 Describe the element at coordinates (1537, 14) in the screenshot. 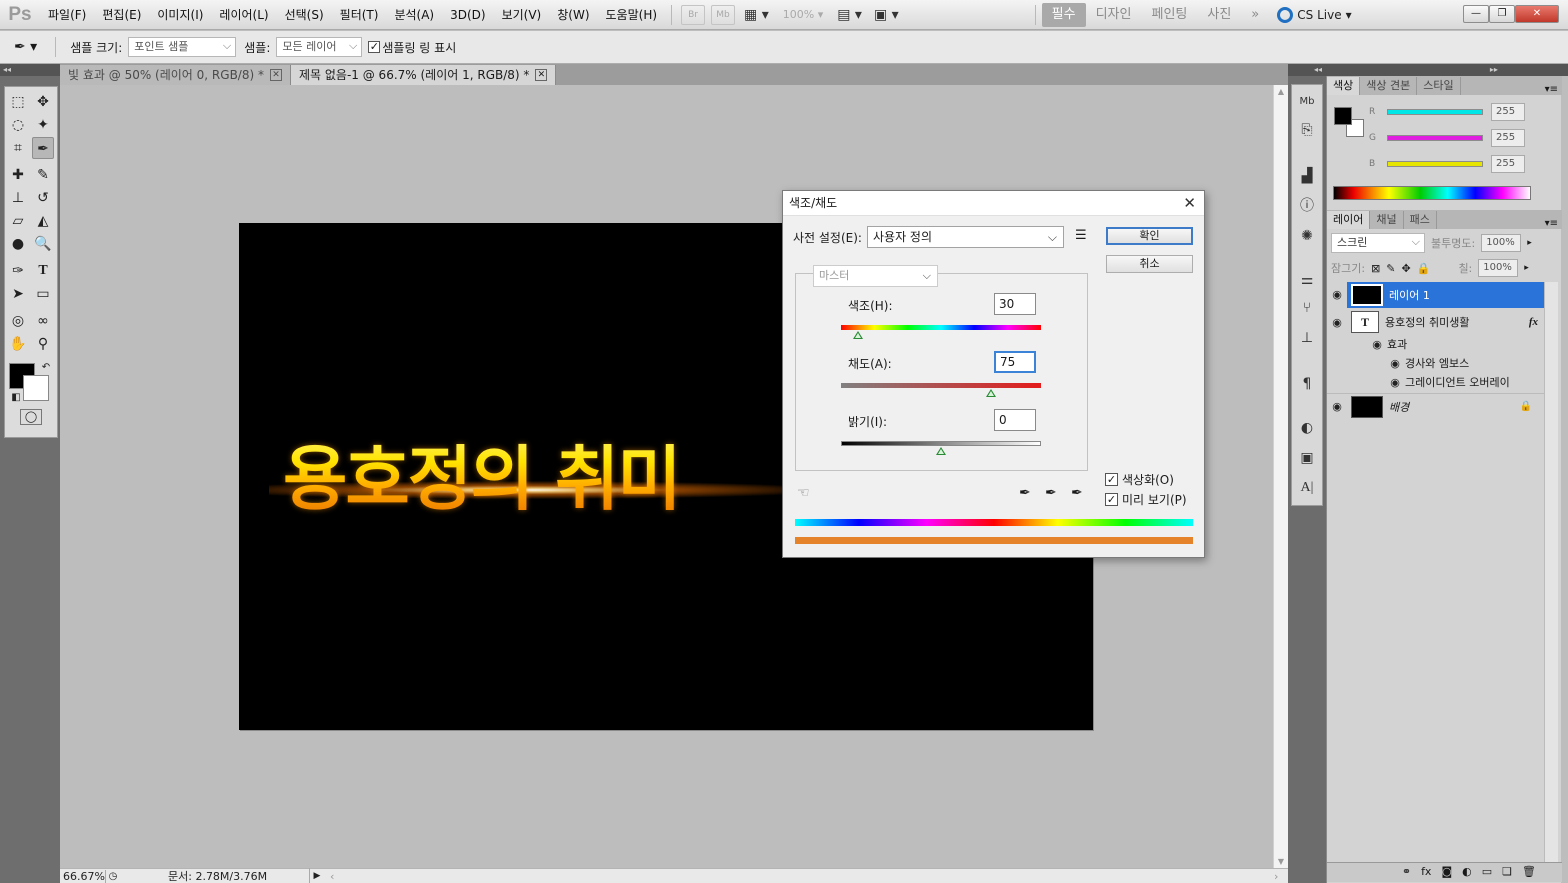

I see `close-button: ✕` at that location.